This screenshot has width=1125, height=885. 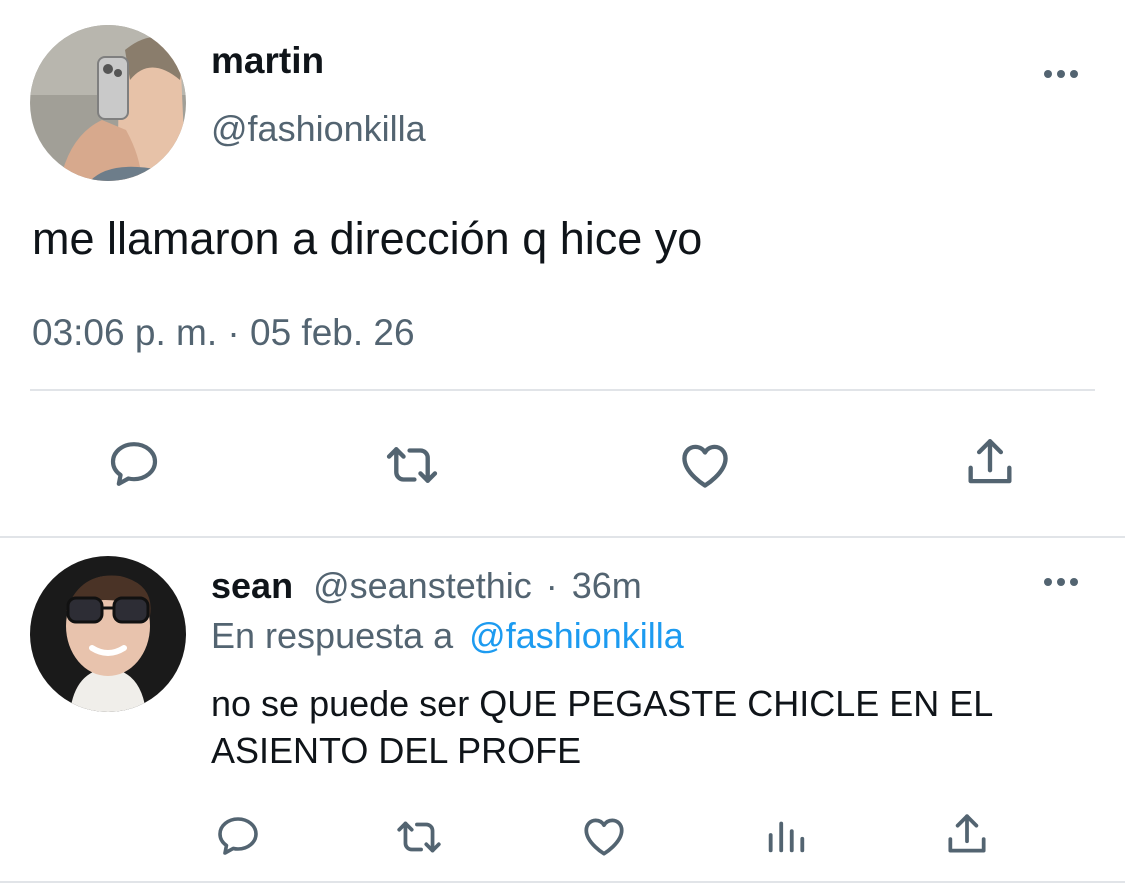 What do you see at coordinates (412, 465) in the screenshot?
I see `retweet-icon` at bounding box center [412, 465].